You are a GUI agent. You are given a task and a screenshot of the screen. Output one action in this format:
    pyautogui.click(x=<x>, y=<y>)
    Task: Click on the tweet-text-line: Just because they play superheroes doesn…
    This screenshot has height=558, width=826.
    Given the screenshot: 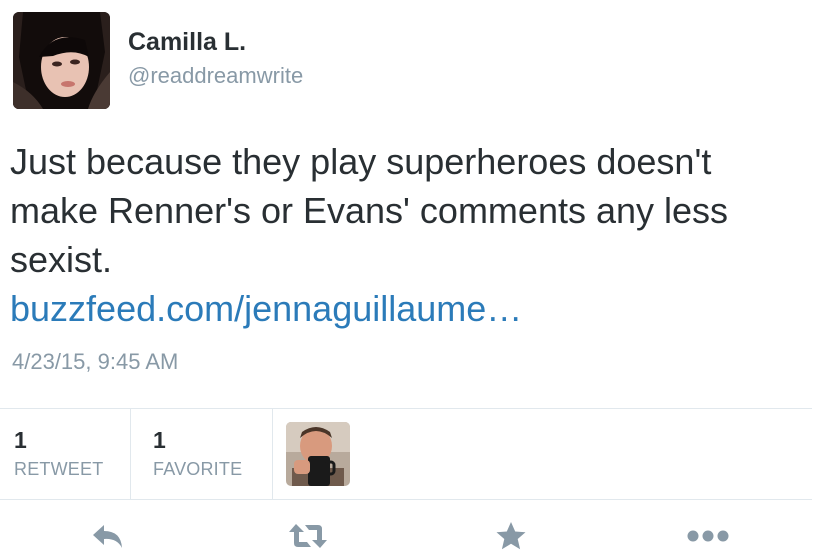 What is the action you would take?
    pyautogui.click(x=361, y=161)
    